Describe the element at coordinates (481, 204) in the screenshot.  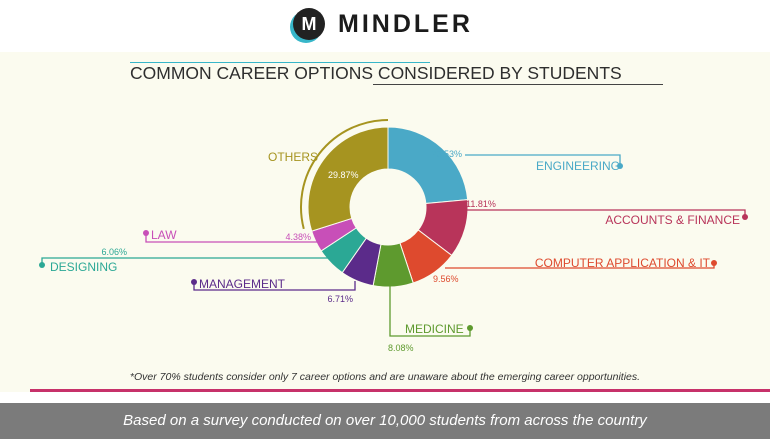
I see `value-label-accounts-finance: 11.81%` at that location.